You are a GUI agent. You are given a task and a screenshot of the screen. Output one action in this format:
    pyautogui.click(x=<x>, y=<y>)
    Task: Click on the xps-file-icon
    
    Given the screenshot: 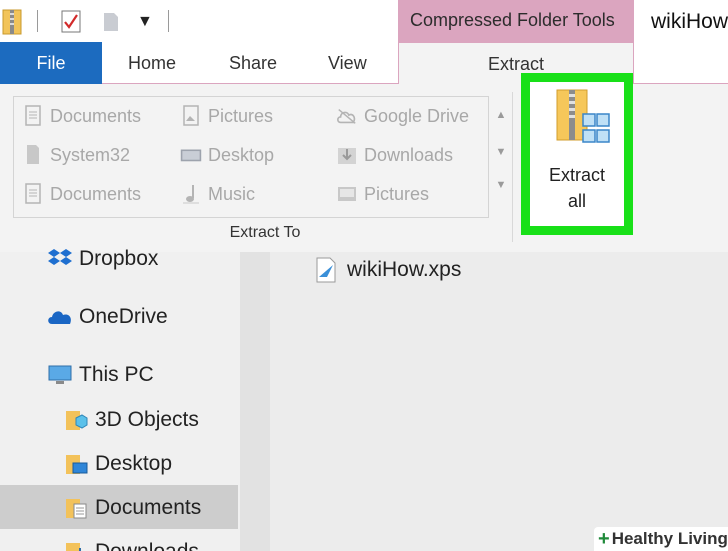 What is the action you would take?
    pyautogui.click(x=326, y=270)
    